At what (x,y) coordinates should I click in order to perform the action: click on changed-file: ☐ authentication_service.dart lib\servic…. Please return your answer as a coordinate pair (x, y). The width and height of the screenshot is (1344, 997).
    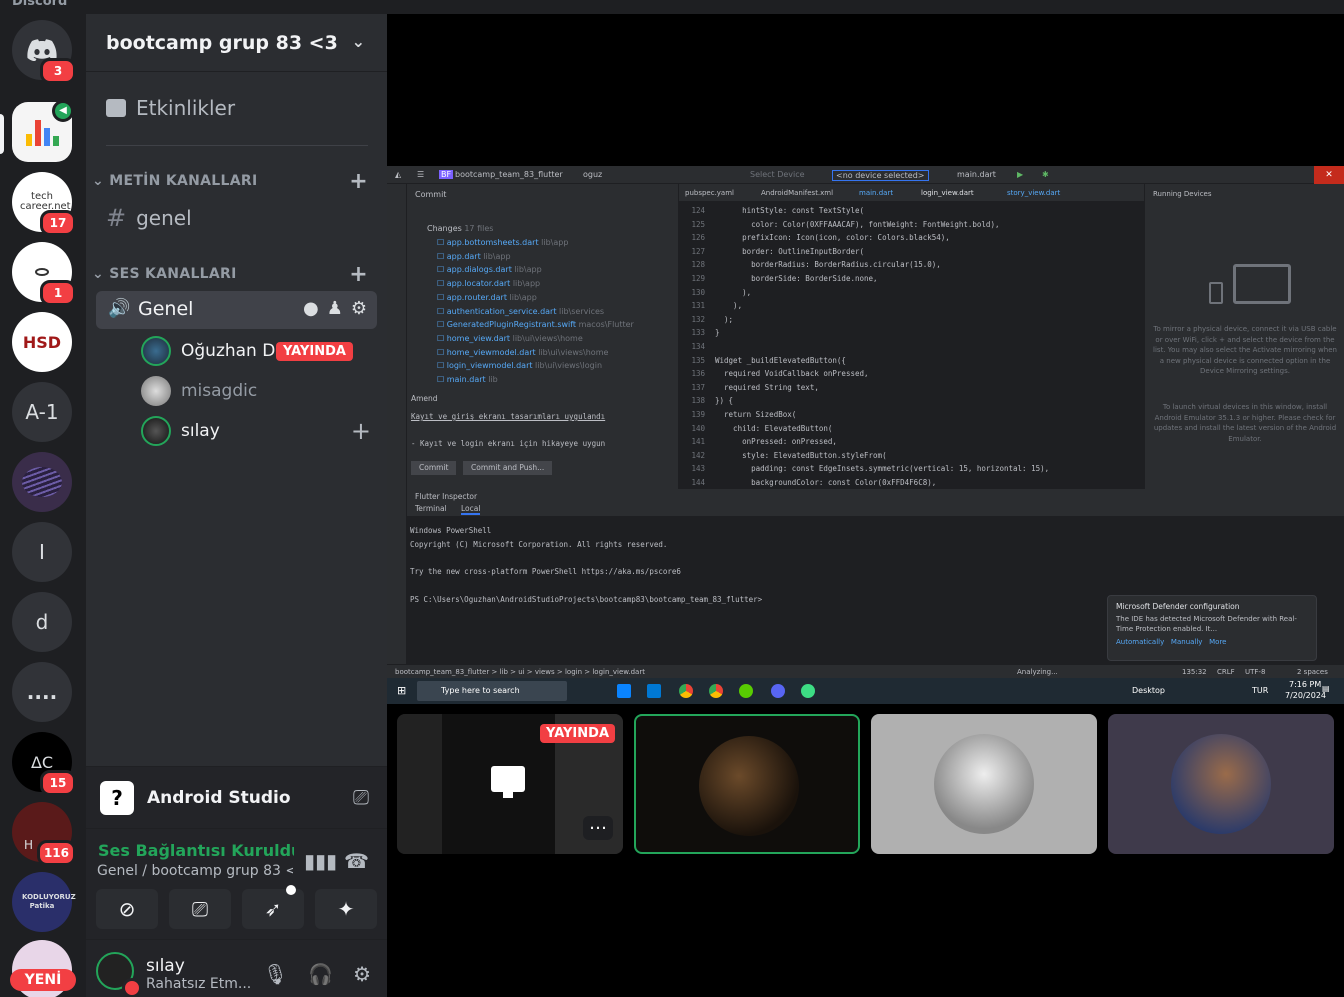
    Looking at the image, I should click on (520, 311).